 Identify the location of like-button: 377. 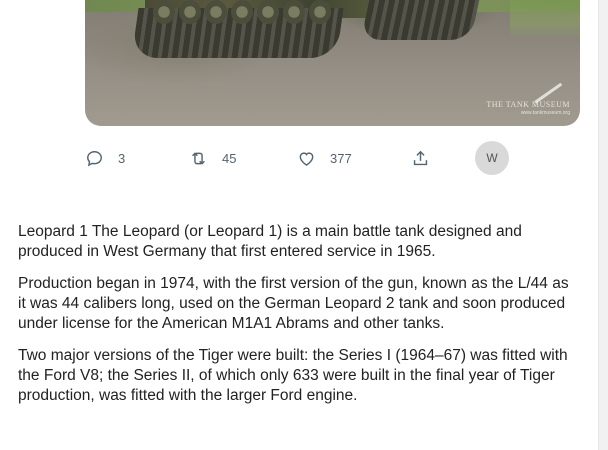
(324, 158).